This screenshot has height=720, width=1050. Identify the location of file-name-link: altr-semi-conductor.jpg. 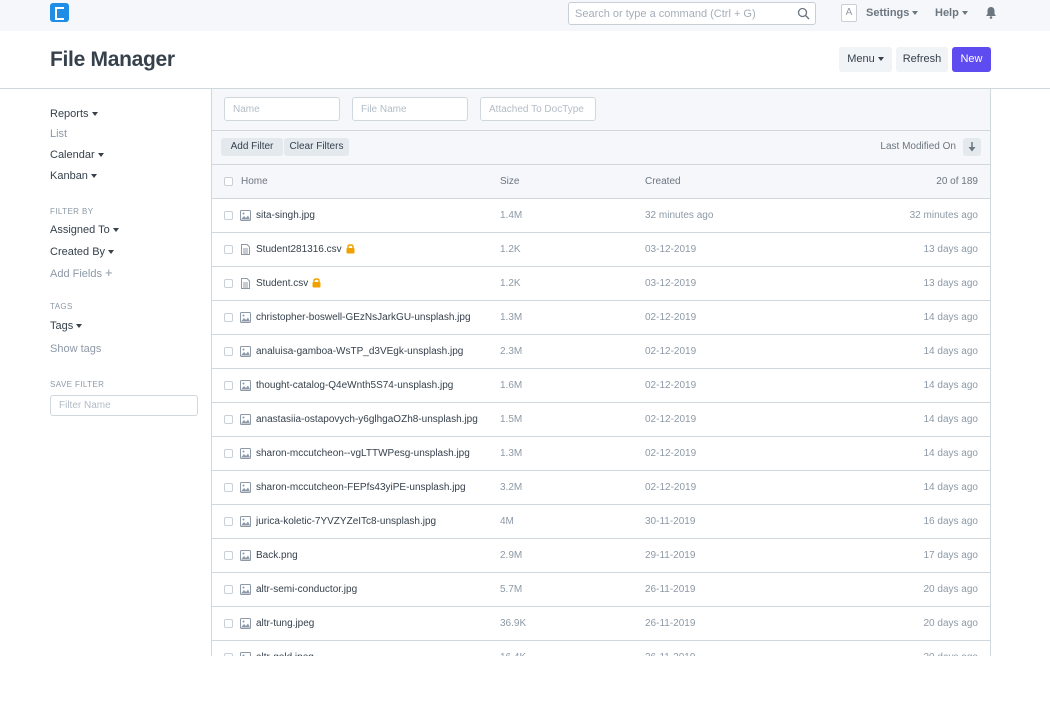
(306, 589).